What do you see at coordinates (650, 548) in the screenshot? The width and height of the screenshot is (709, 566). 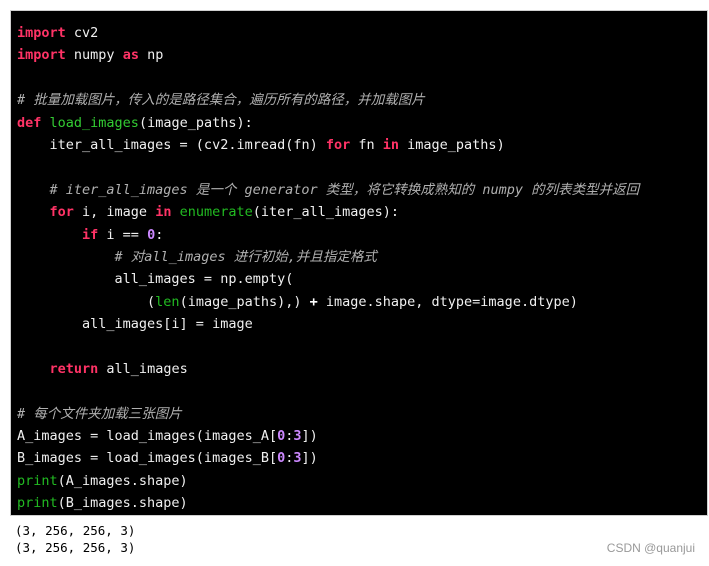 I see `watermark: CSDN @quanjui` at bounding box center [650, 548].